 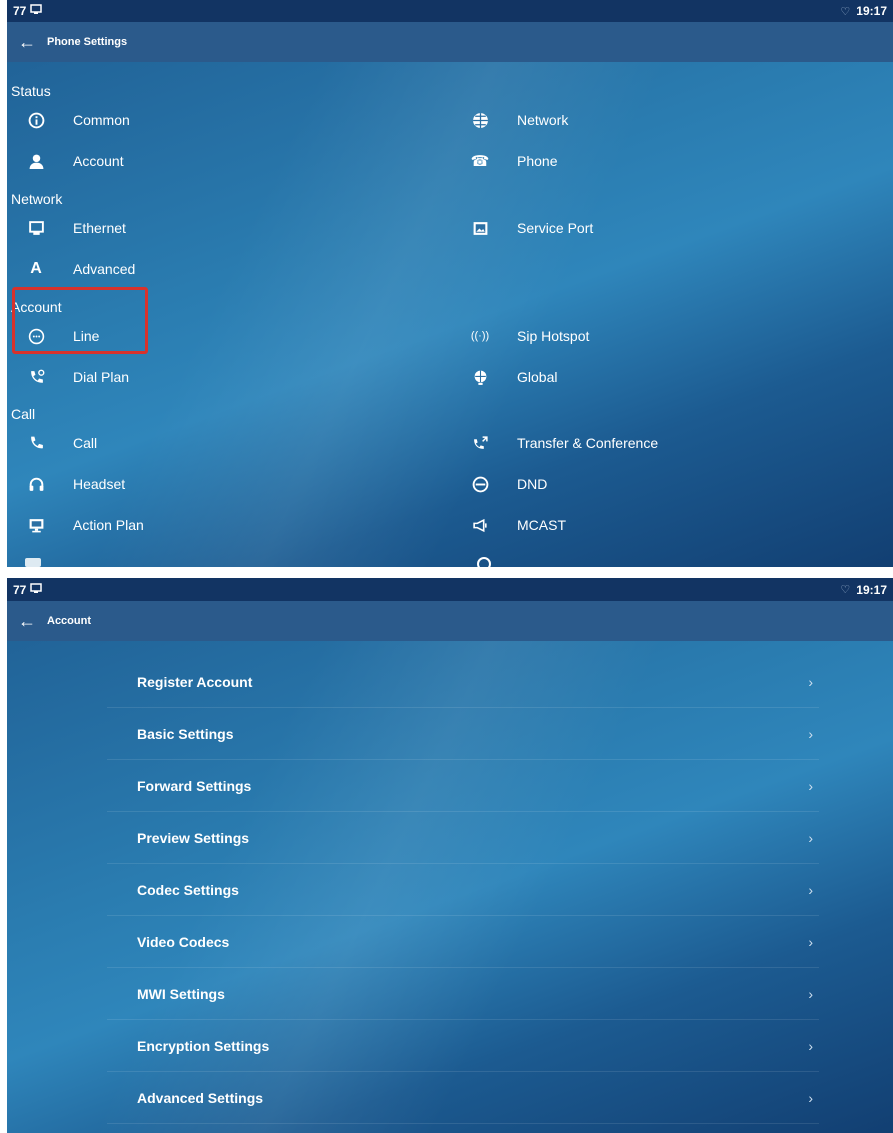 What do you see at coordinates (532, 484) in the screenshot?
I see `menu-item-label: DND` at bounding box center [532, 484].